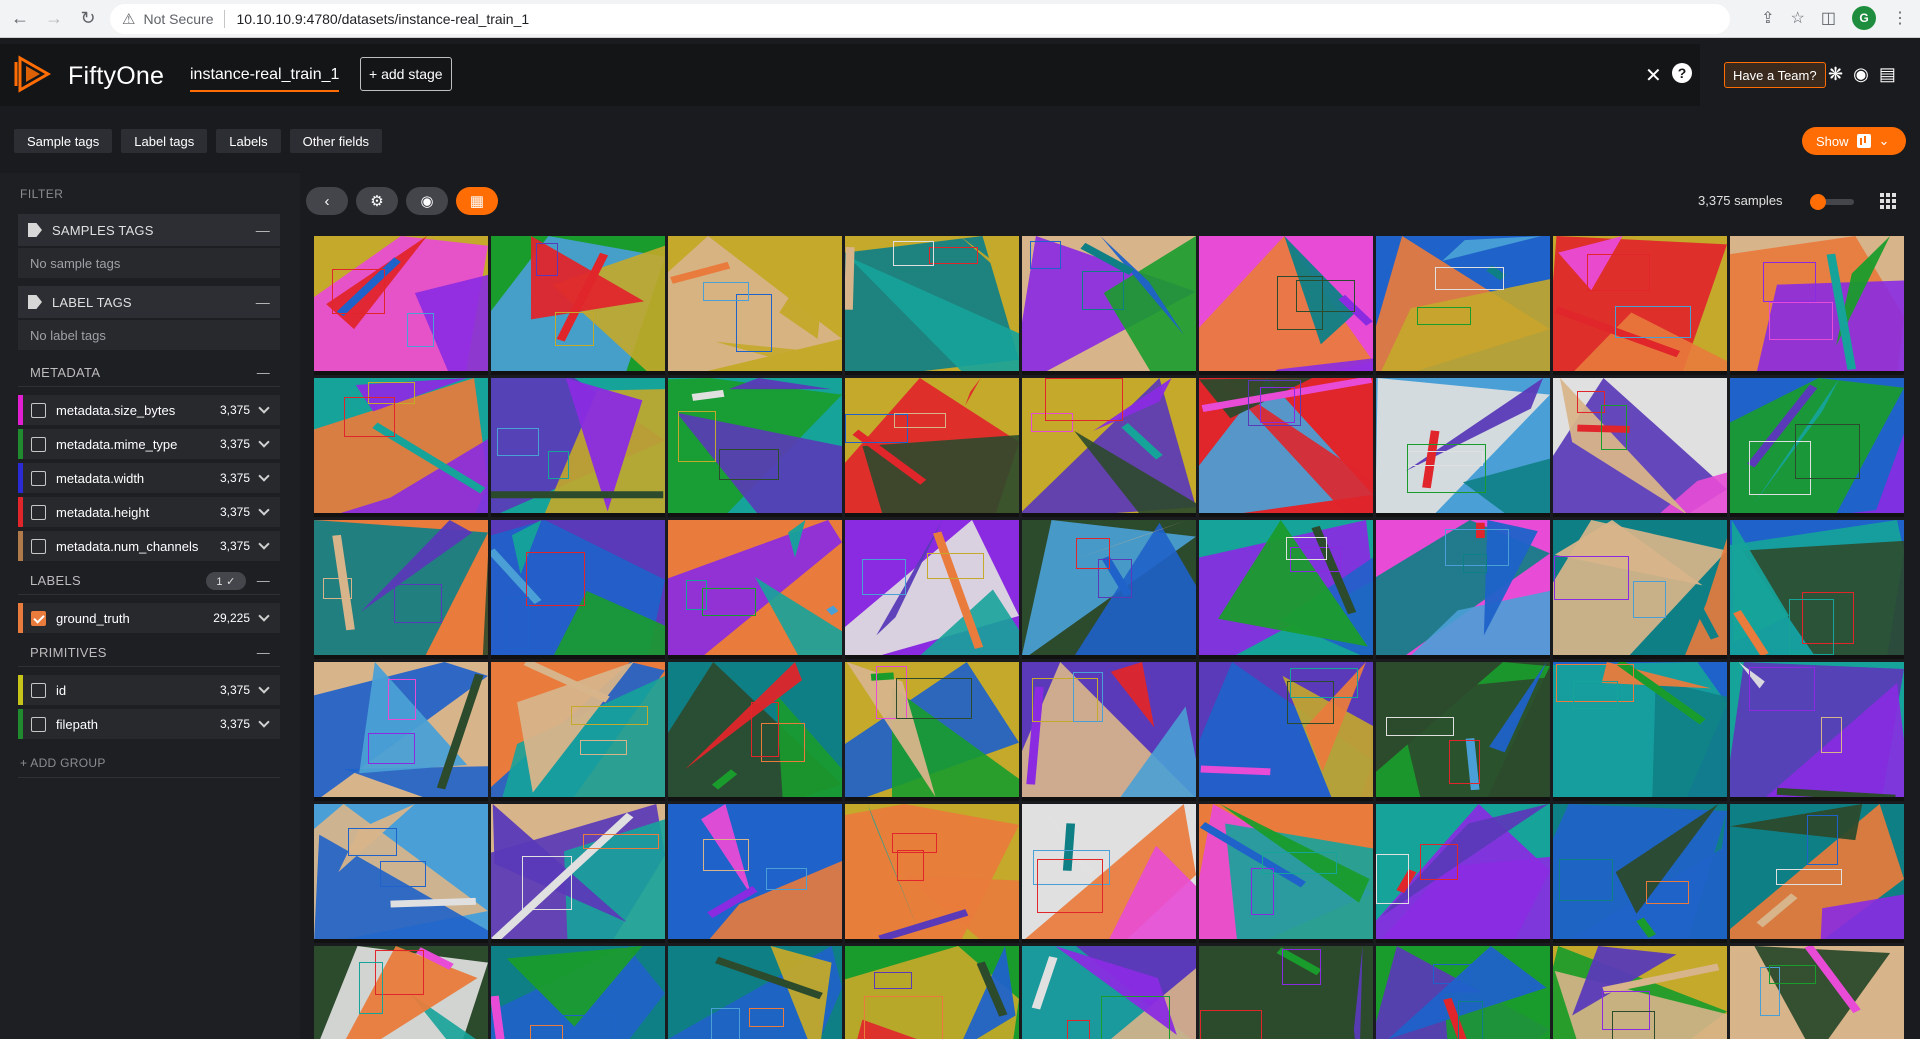  What do you see at coordinates (1818, 202) in the screenshot?
I see `zoom-slider-knob` at bounding box center [1818, 202].